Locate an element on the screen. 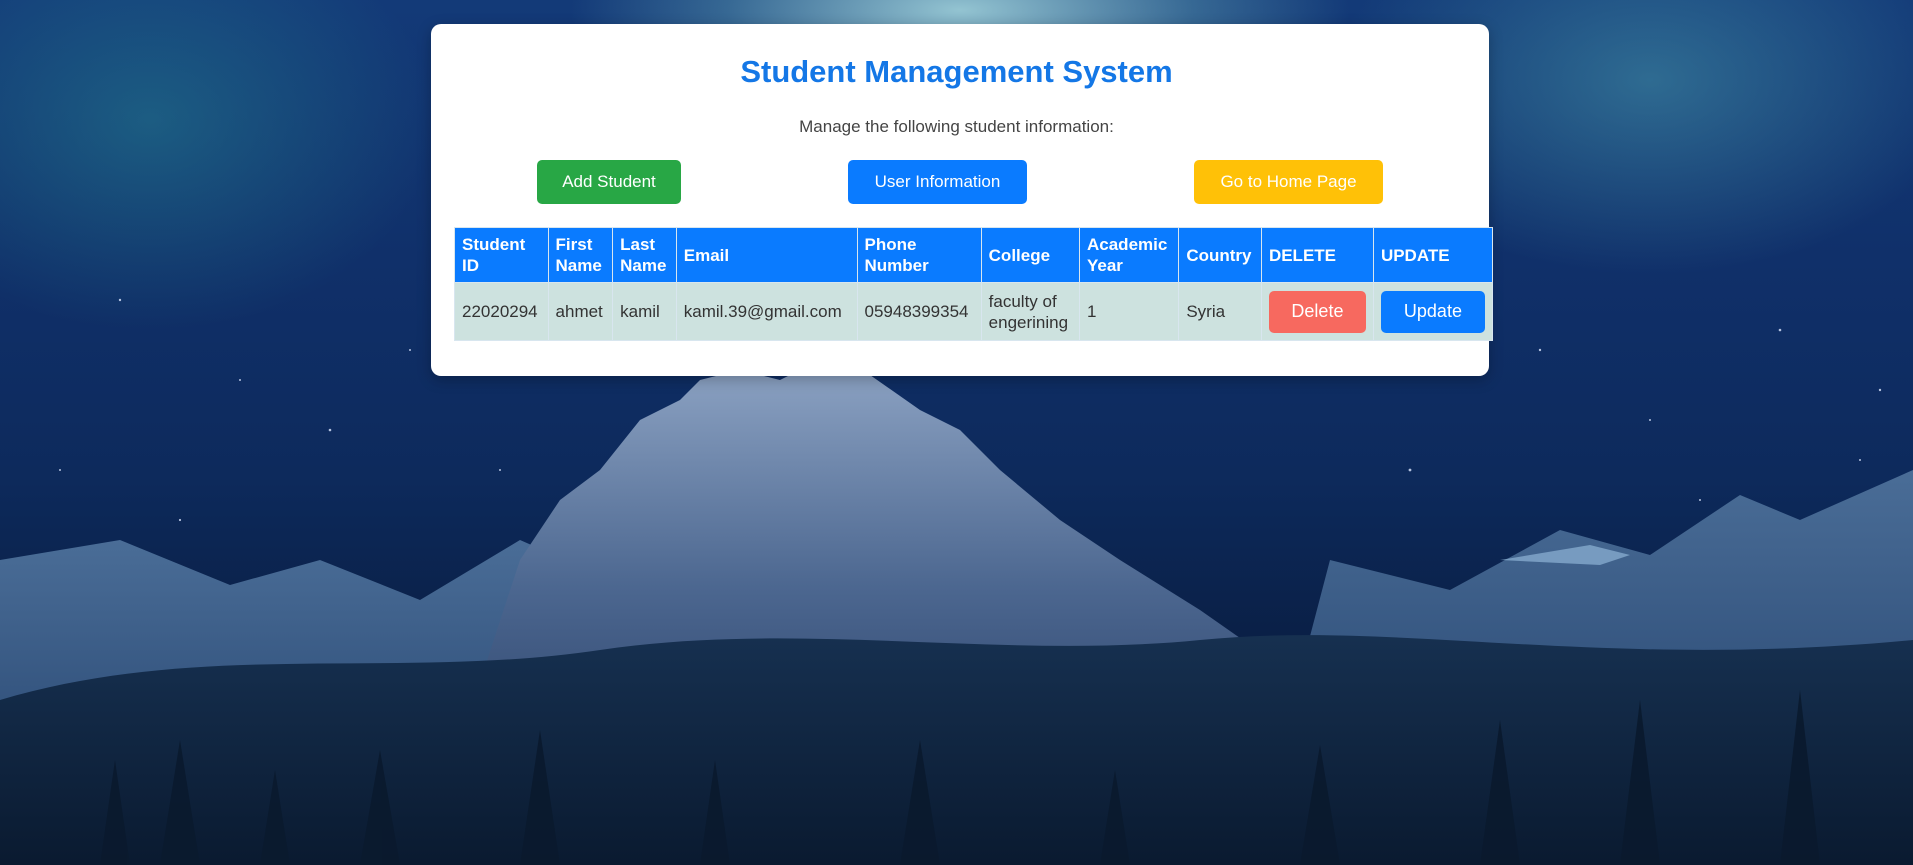 The image size is (1913, 865). update-button: Update is located at coordinates (1432, 311).